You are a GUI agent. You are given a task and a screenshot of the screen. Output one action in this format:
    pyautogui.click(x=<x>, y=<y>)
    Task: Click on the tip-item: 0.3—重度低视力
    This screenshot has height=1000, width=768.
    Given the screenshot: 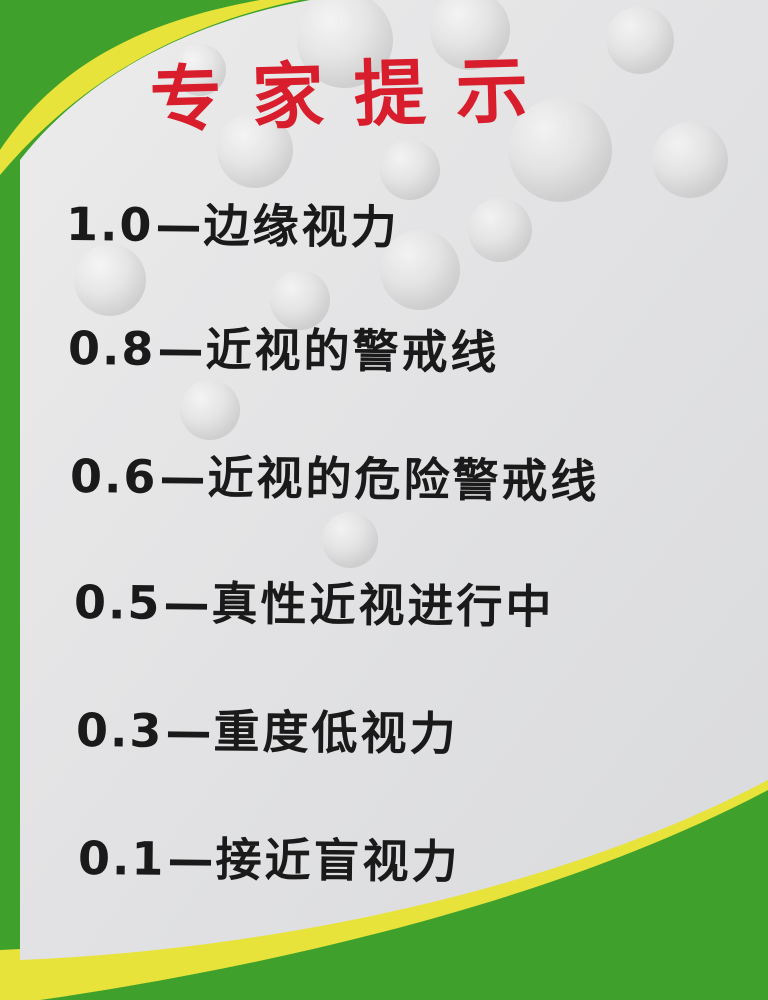 What is the action you would take?
    pyautogui.click(x=267, y=732)
    